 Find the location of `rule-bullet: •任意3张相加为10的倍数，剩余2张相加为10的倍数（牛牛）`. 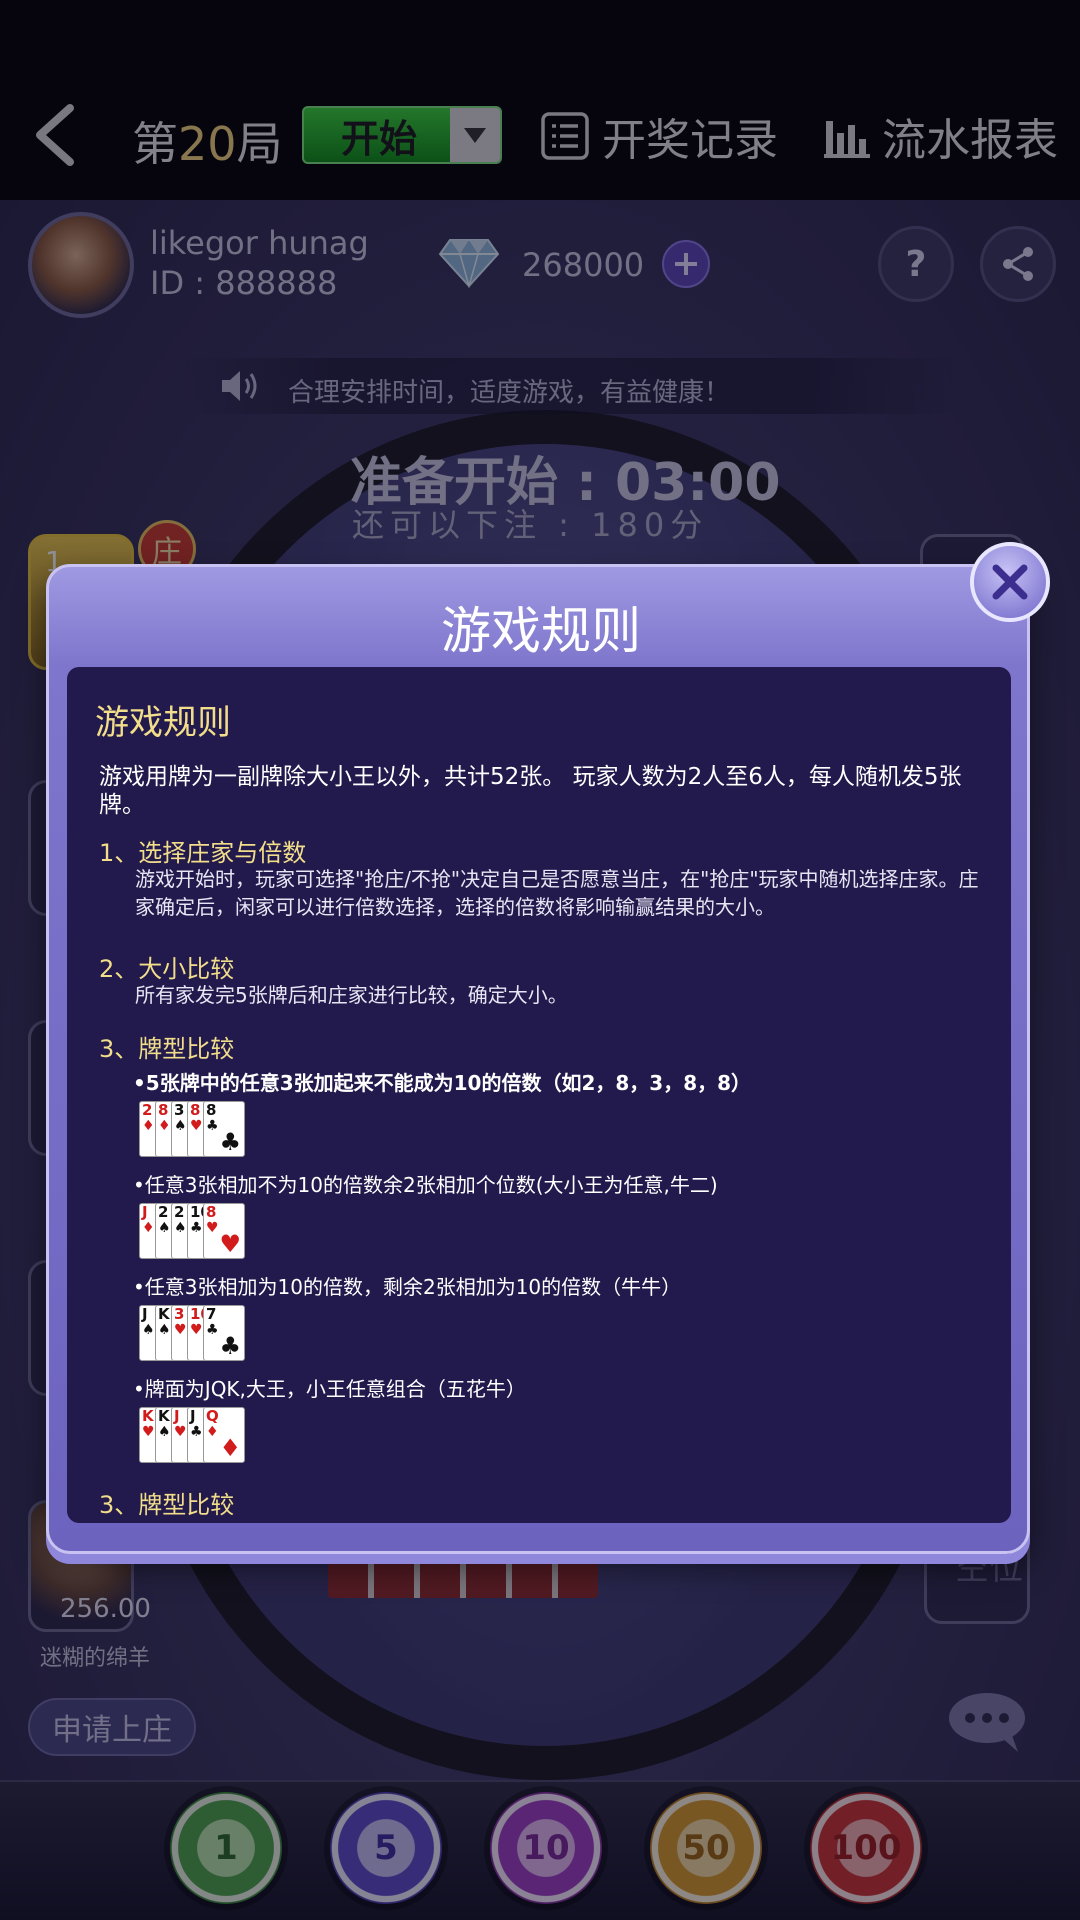

rule-bullet: •任意3张相加为10的倍数，剩余2张相加为10的倍数（牛牛） is located at coordinates (407, 1287).